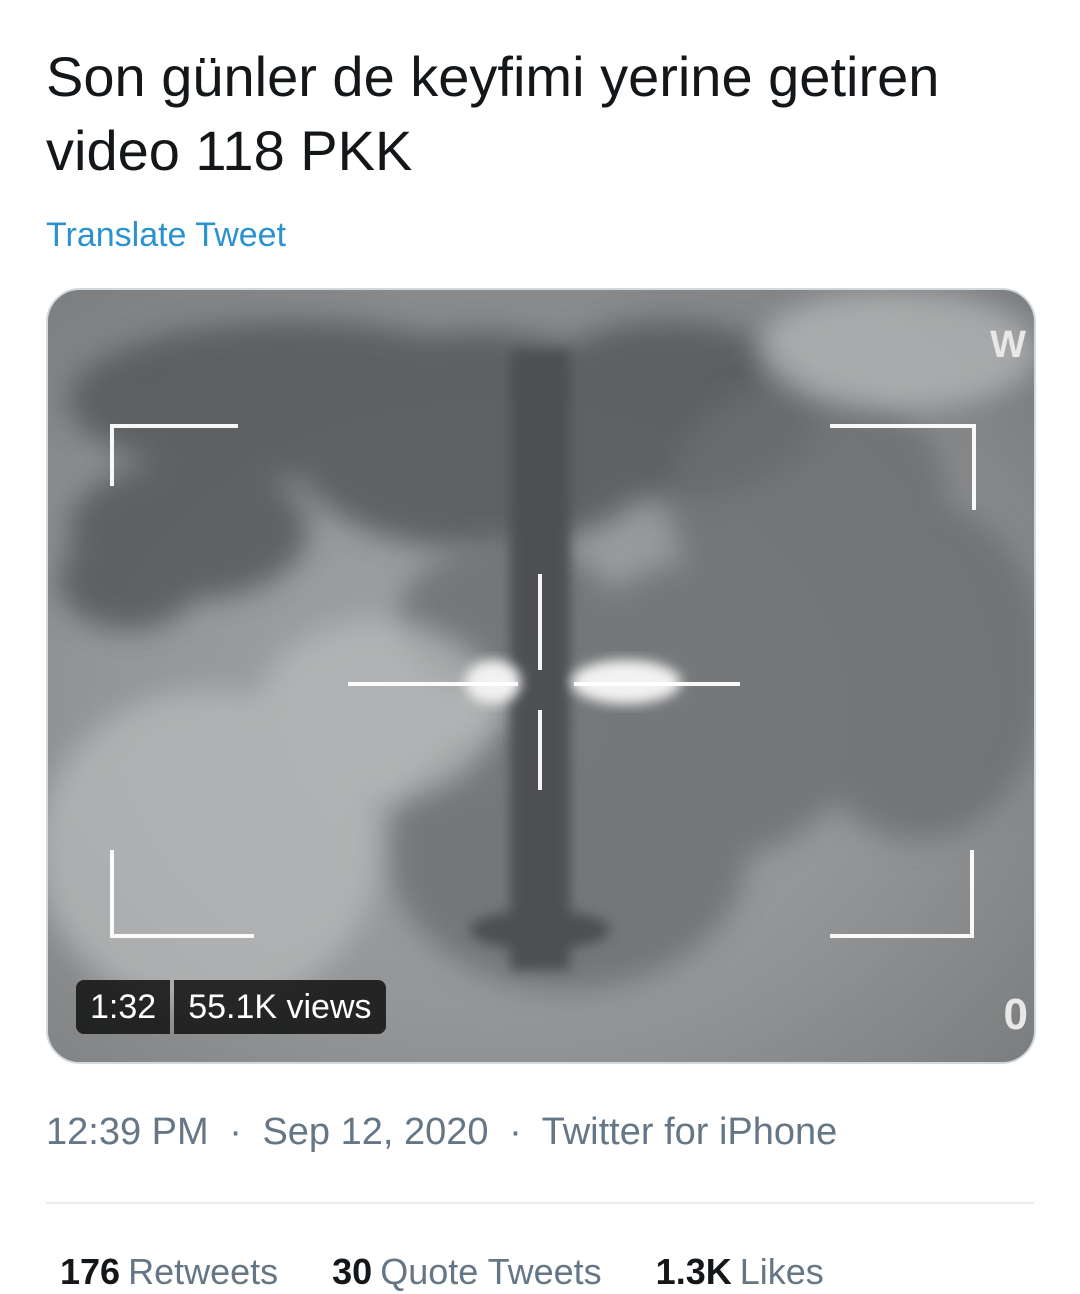  I want to click on video-duration: 1:32, so click(123, 1007).